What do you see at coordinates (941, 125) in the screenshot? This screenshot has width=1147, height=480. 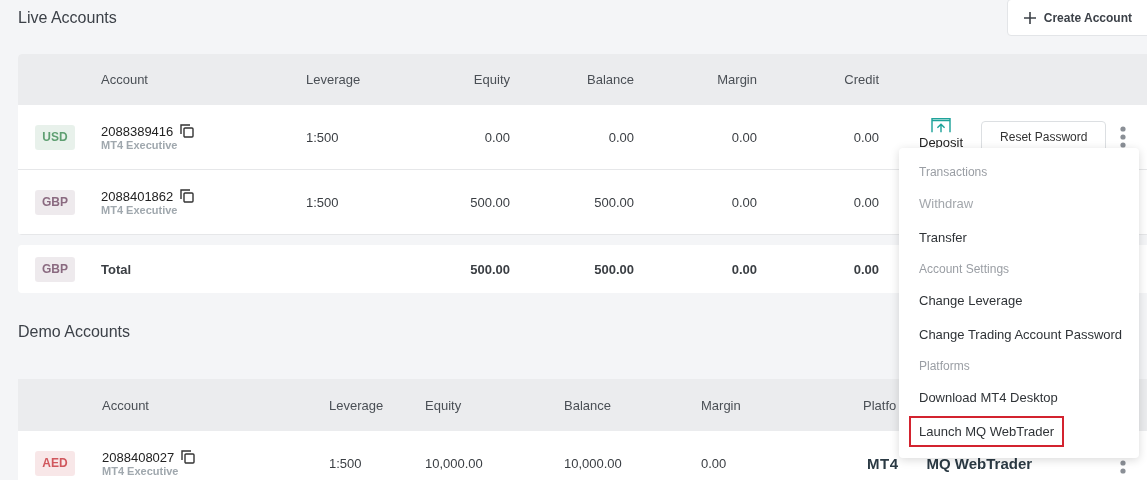 I see `upload-icon` at bounding box center [941, 125].